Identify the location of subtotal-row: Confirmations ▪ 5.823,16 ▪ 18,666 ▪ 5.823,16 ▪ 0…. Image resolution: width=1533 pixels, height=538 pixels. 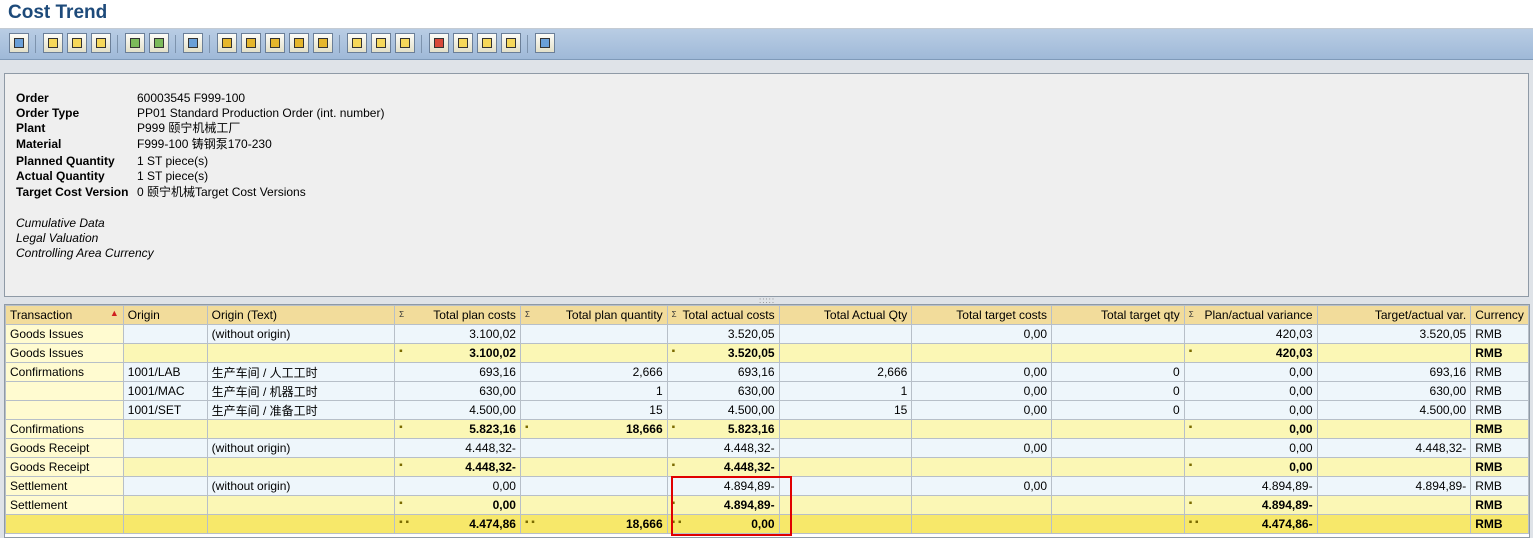
(767, 429).